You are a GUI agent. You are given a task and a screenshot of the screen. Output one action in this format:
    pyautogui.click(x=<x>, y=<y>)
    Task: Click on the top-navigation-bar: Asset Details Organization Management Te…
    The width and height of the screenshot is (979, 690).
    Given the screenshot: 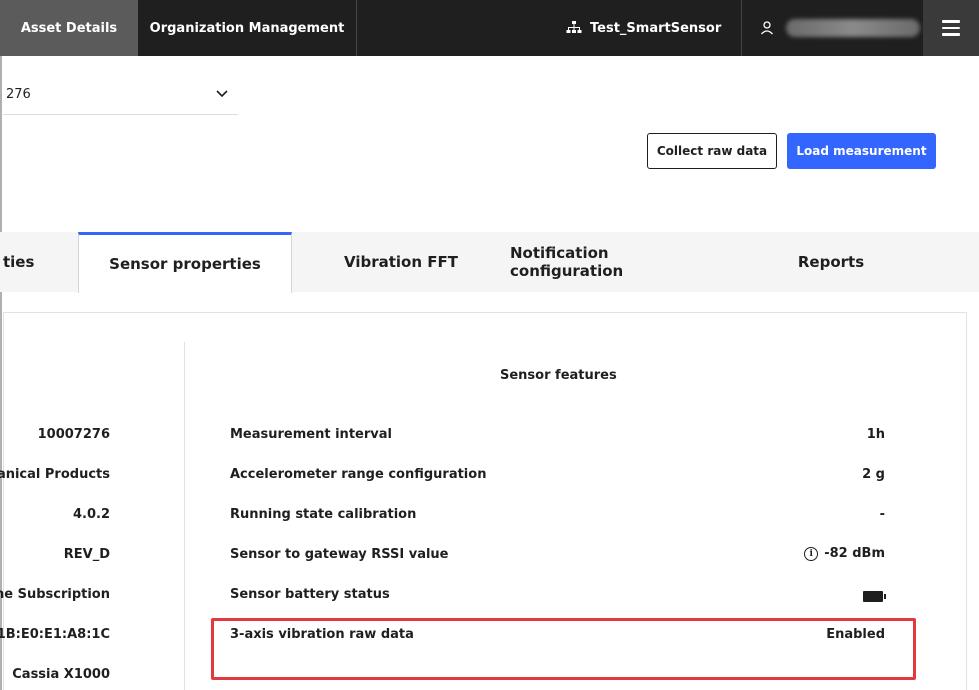 What is the action you would take?
    pyautogui.click(x=489, y=28)
    